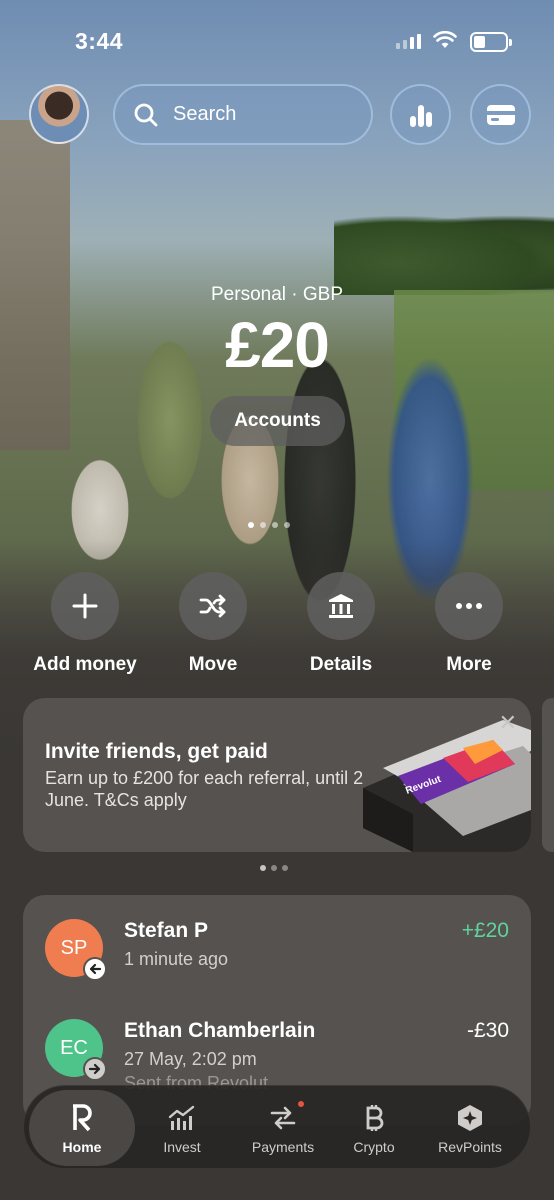  Describe the element at coordinates (470, 1147) in the screenshot. I see `tab-revpoints-label: RevPoints` at that location.